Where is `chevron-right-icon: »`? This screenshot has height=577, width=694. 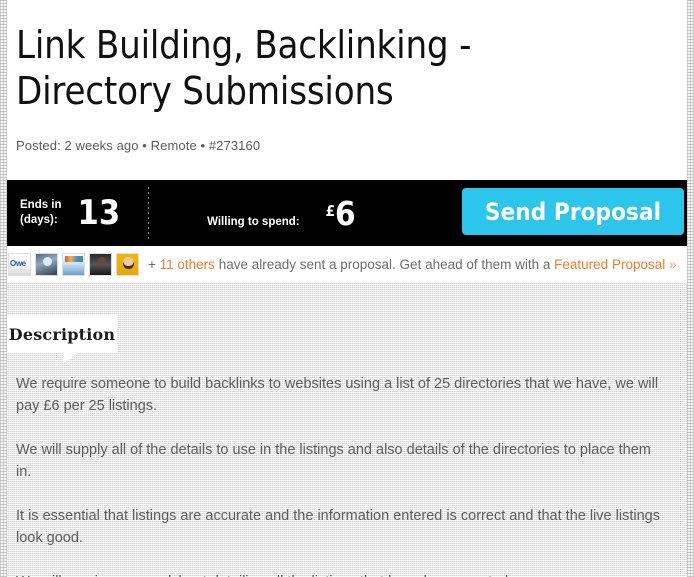
chevron-right-icon: » is located at coordinates (671, 264).